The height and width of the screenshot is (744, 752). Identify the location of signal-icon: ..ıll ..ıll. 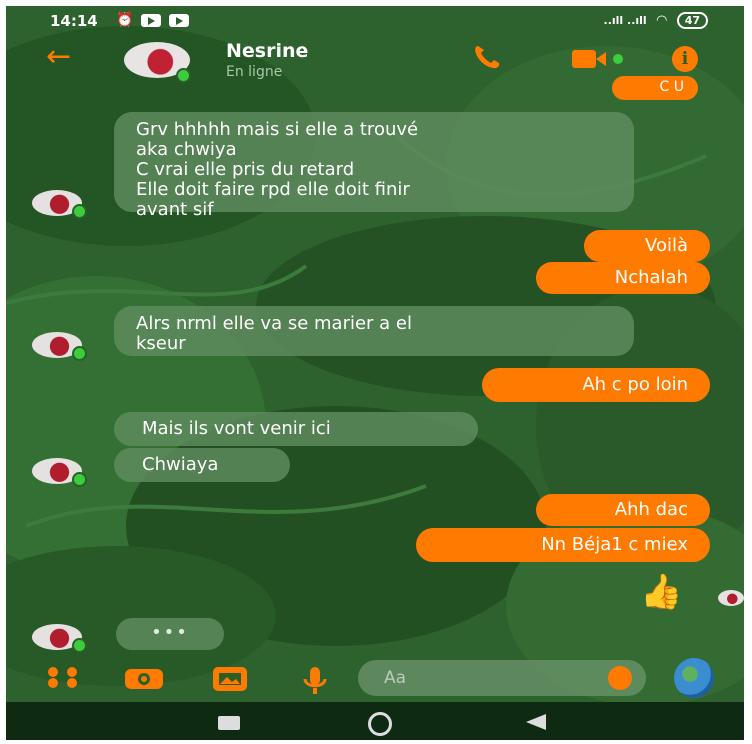
(625, 20).